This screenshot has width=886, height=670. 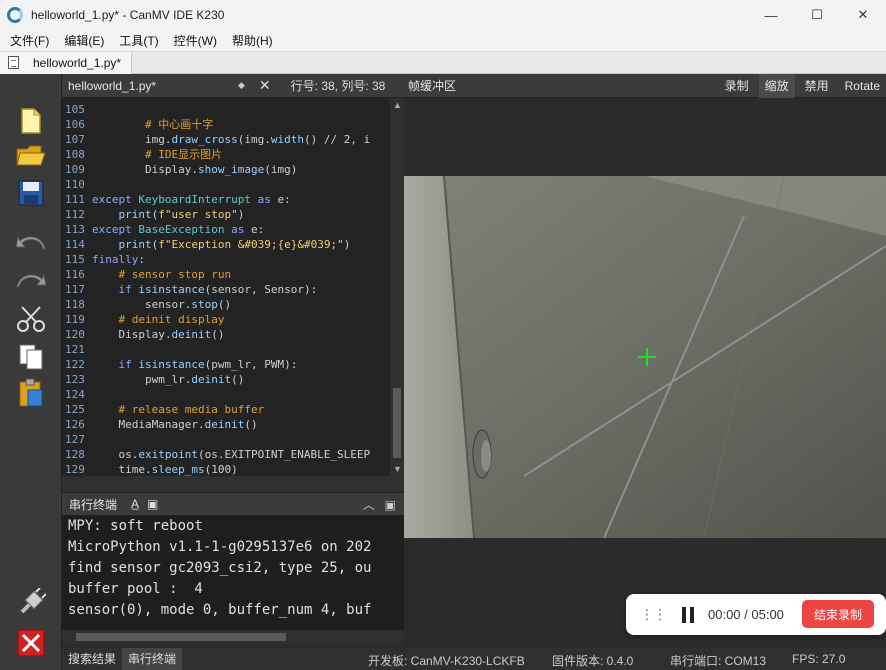 I want to click on code-line: 111 except KeyboardInterrupt as e:, so click(x=226, y=199).